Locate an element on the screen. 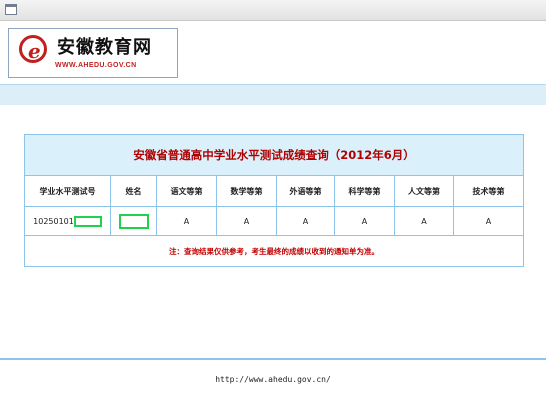 The height and width of the screenshot is (400, 546). logo-e-icon: e is located at coordinates (33, 49).